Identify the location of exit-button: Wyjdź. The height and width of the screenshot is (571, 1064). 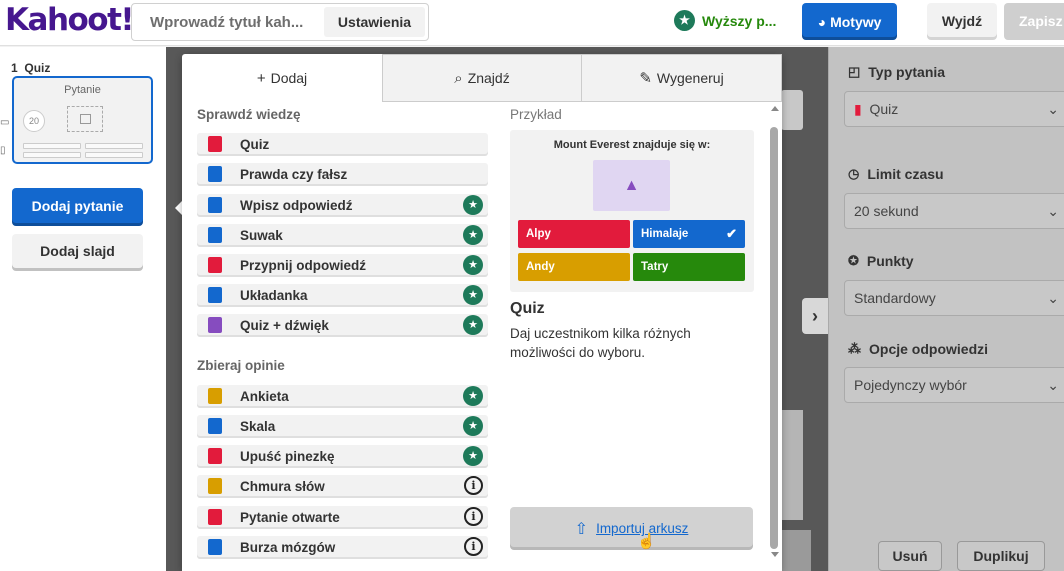
(962, 21).